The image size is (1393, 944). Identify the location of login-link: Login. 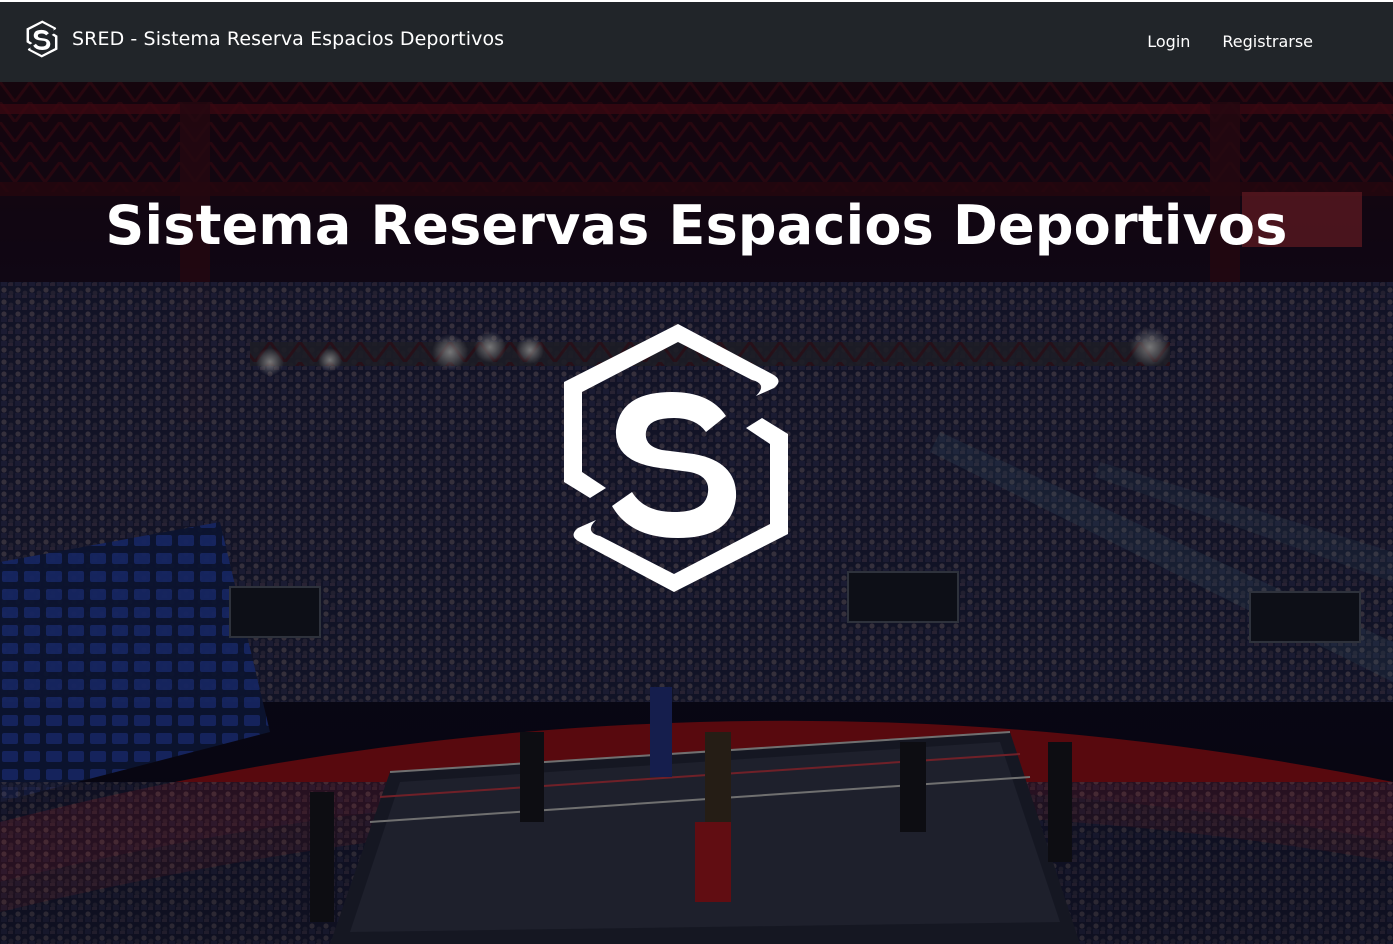
(1168, 41).